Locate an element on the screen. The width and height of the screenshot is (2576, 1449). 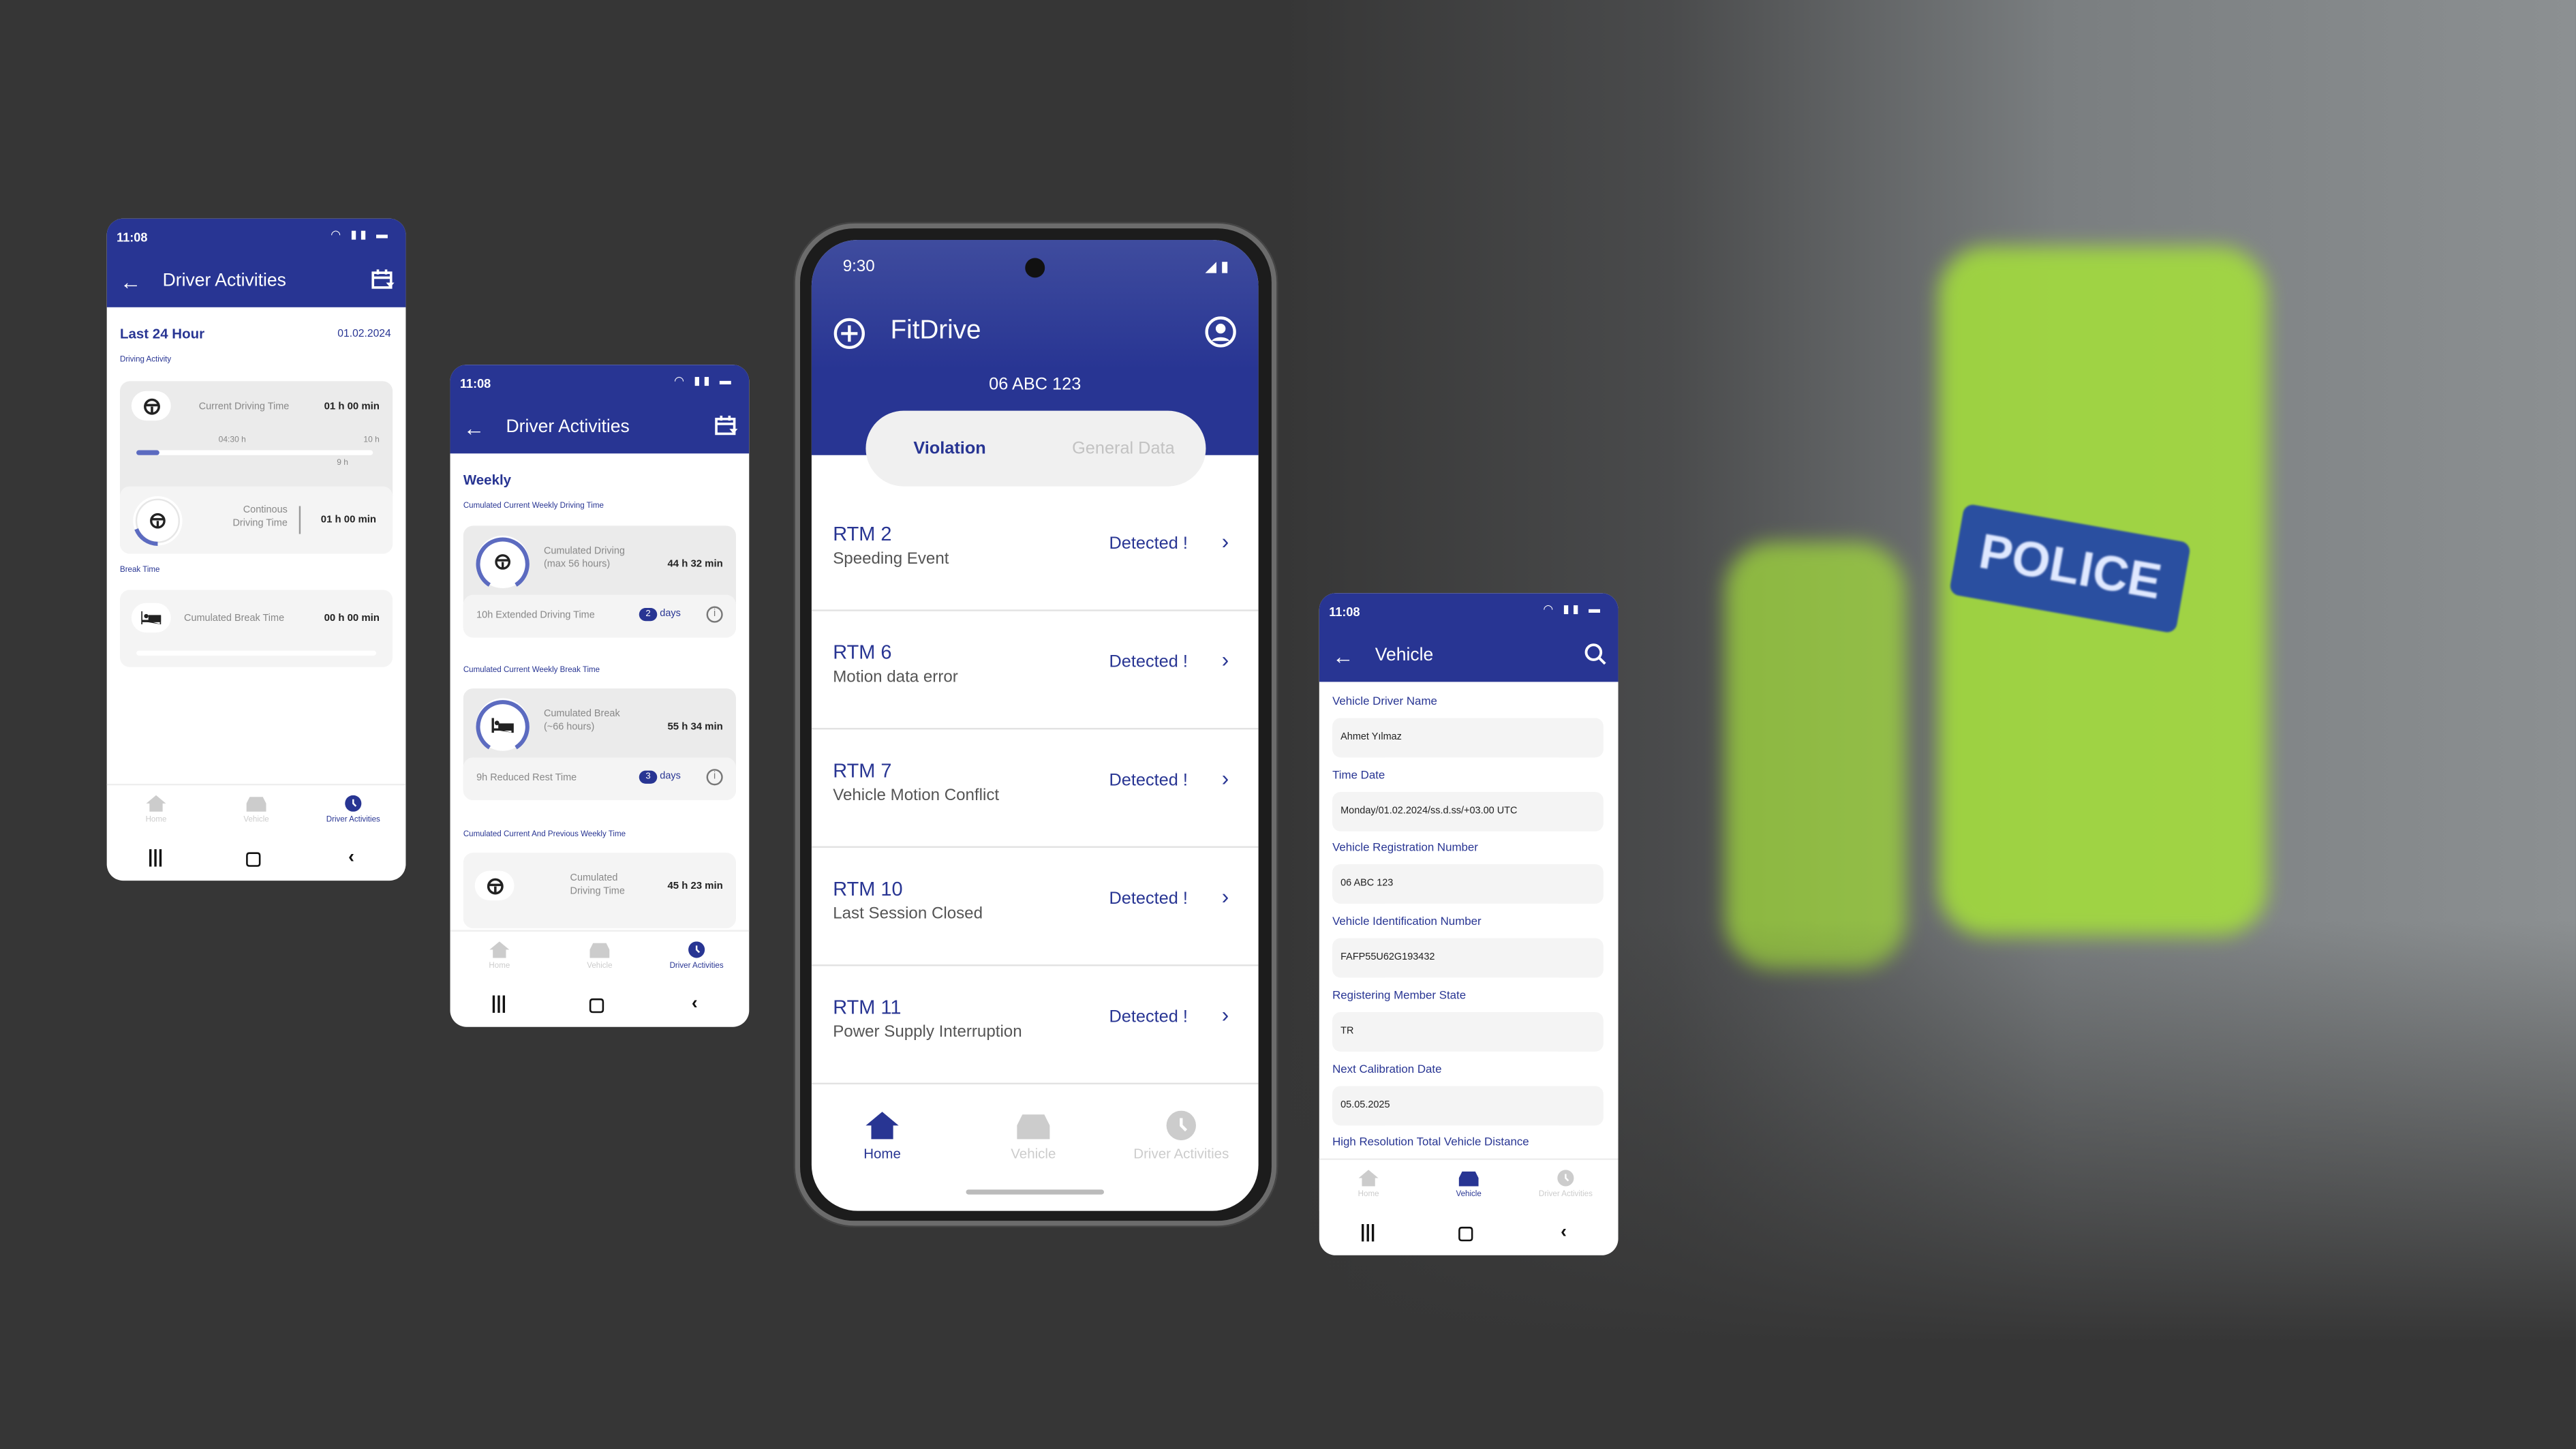
break-time-label: Break Time is located at coordinates (139, 570).